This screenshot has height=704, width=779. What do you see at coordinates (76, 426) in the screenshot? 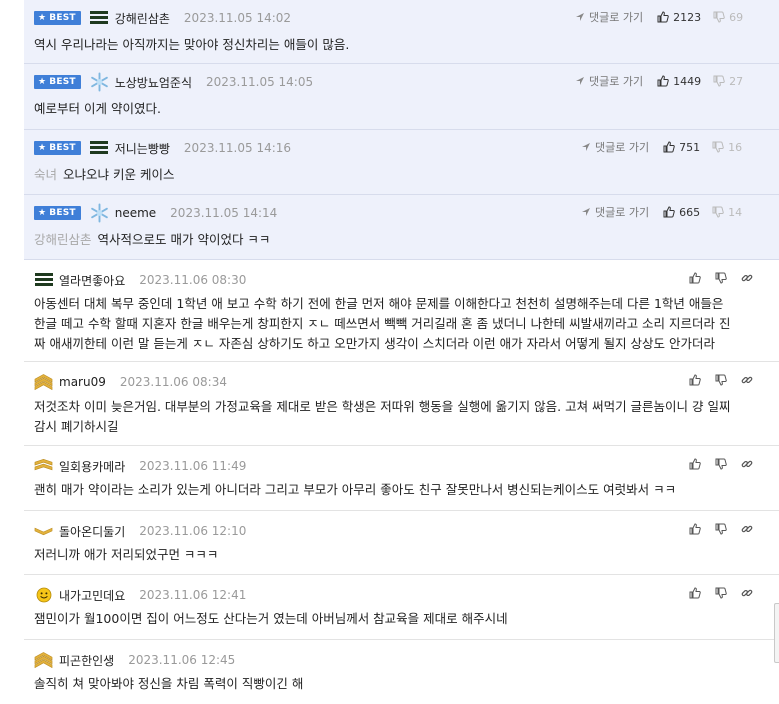
I see `comment-line: 감시 폐기하시길` at bounding box center [76, 426].